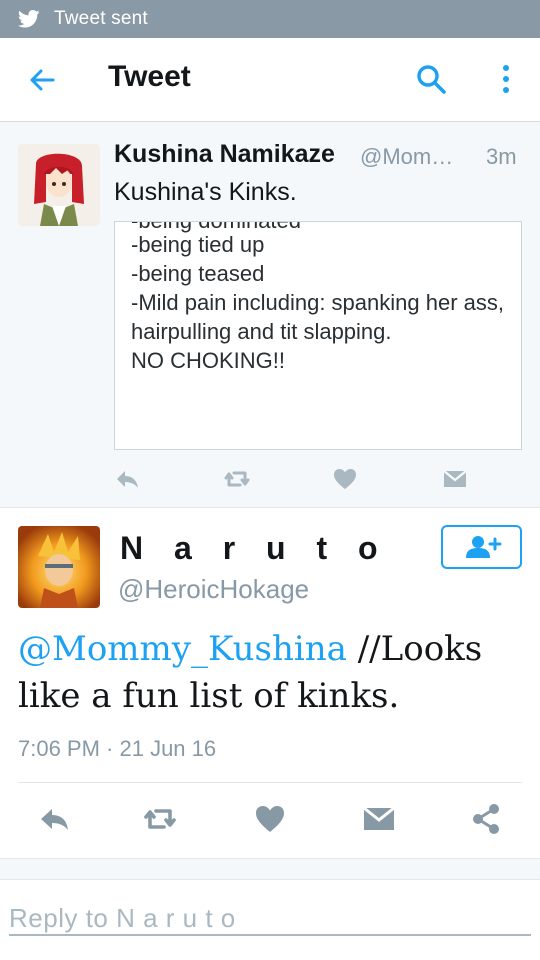  I want to click on tweet-time: 3m, so click(501, 156).